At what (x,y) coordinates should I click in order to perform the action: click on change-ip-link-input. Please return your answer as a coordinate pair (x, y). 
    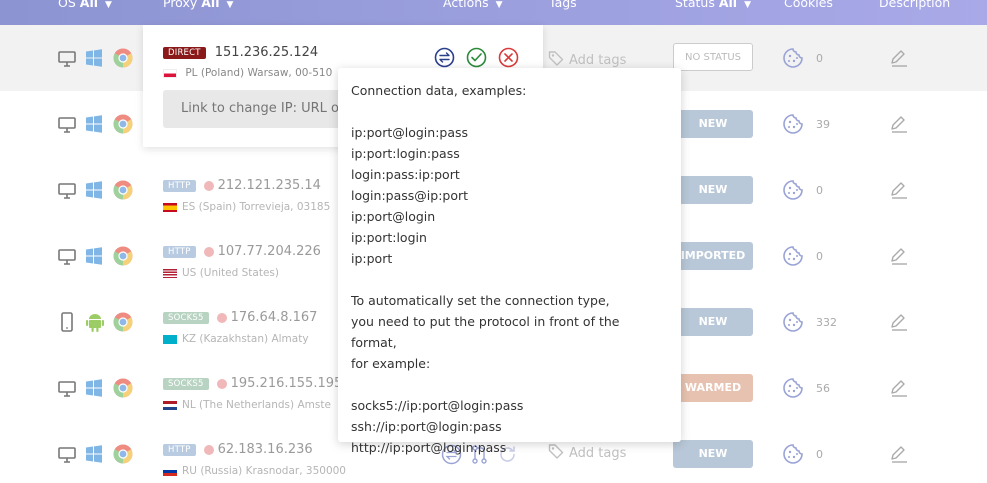
    Looking at the image, I should click on (263, 109).